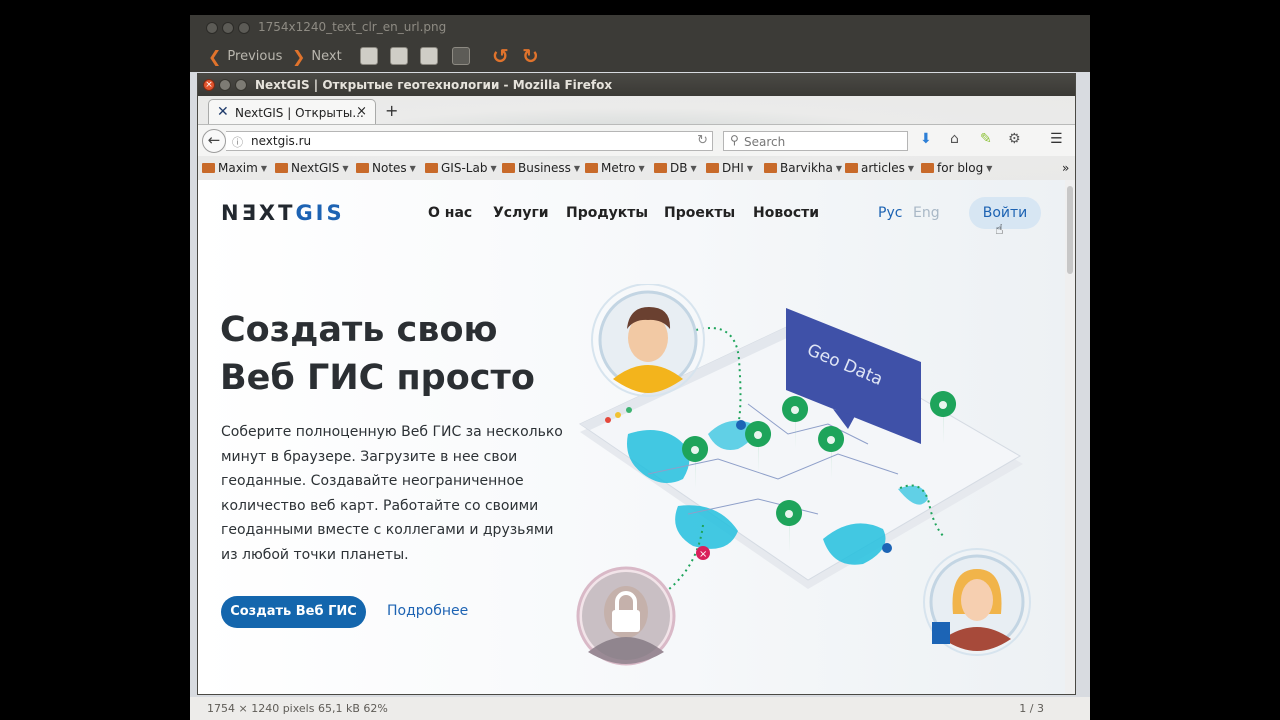 The height and width of the screenshot is (720, 1280). What do you see at coordinates (1056, 139) in the screenshot?
I see `menu-icon: ☰` at bounding box center [1056, 139].